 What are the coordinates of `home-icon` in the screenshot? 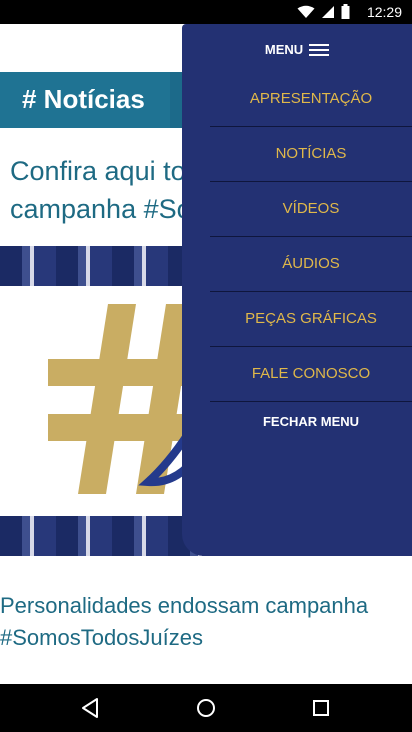 It's located at (206, 708).